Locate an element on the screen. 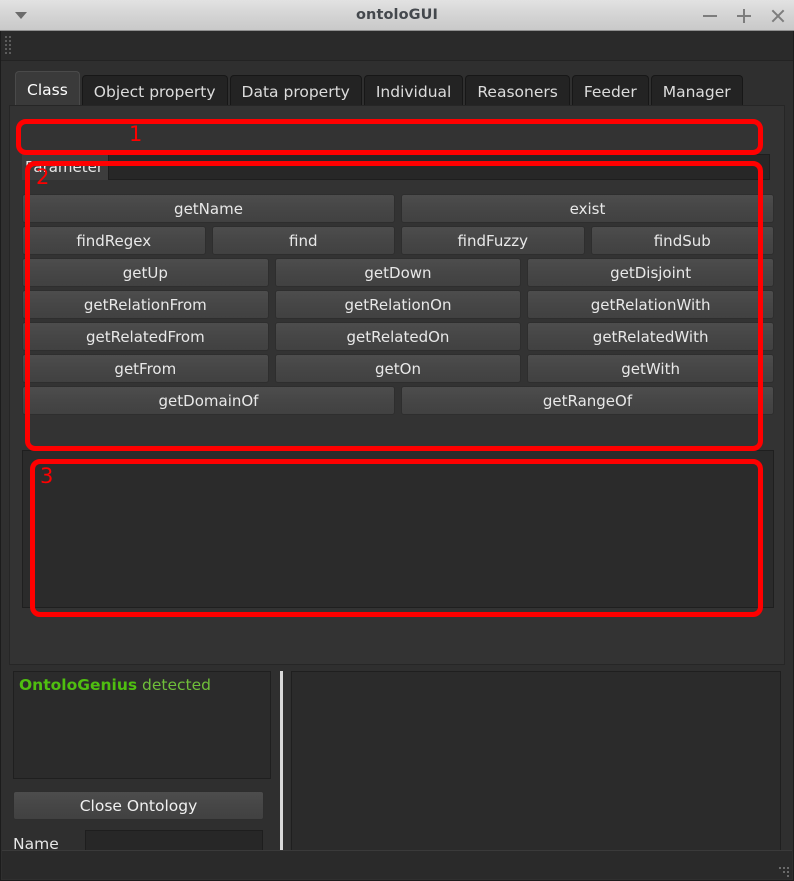  tab-label: Manager is located at coordinates (696, 91).